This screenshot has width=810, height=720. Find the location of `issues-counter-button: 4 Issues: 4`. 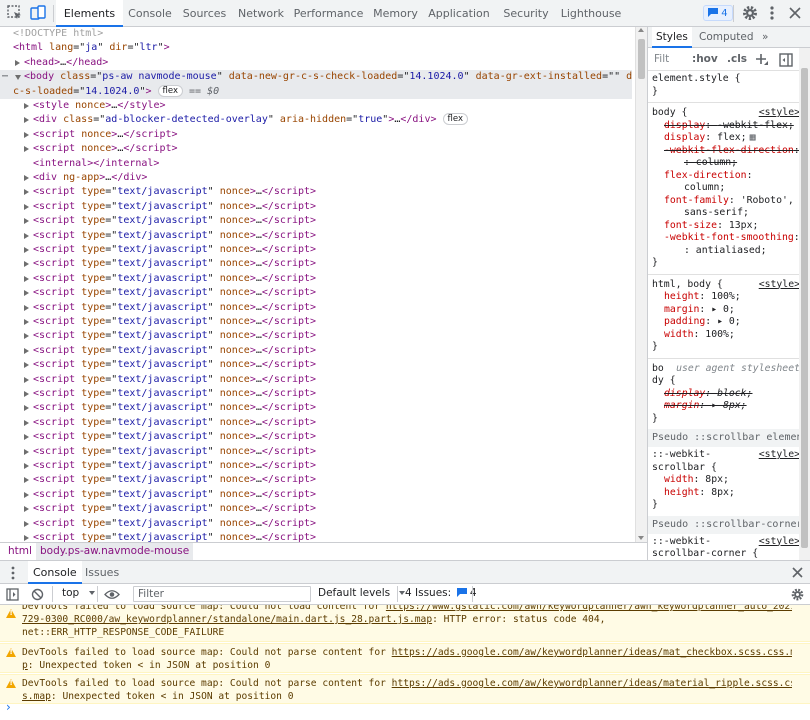

issues-counter-button: 4 Issues: 4 is located at coordinates (441, 593).